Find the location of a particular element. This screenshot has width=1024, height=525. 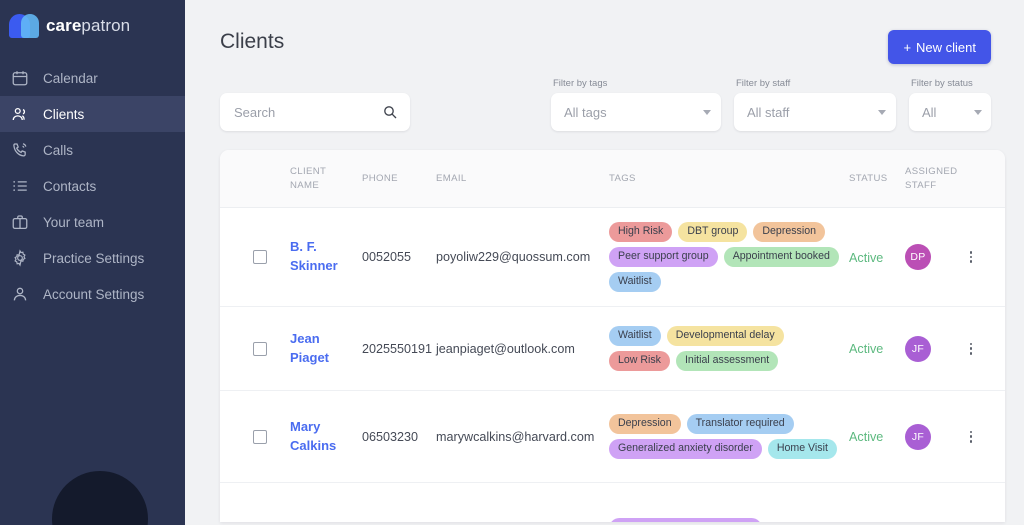

tag: High Risk is located at coordinates (641, 231).